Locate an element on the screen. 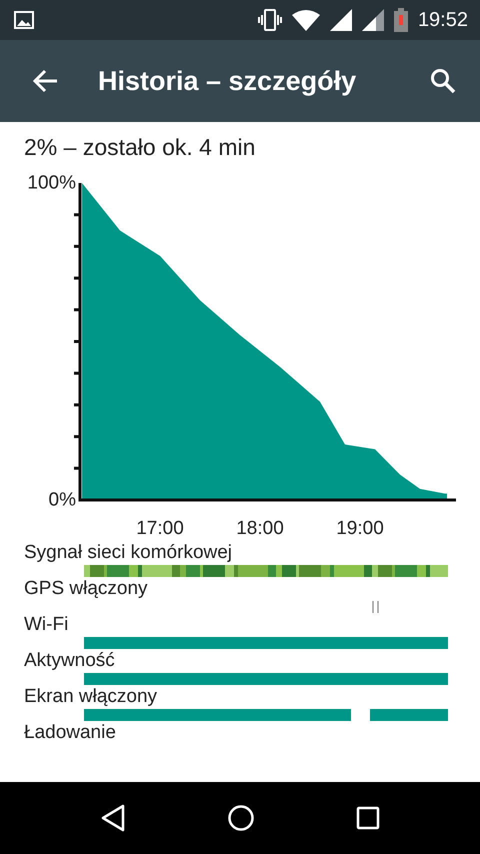 Image resolution: width=480 pixels, height=854 pixels. usage-label: Sygnał sieci komórkowej is located at coordinates (129, 553).